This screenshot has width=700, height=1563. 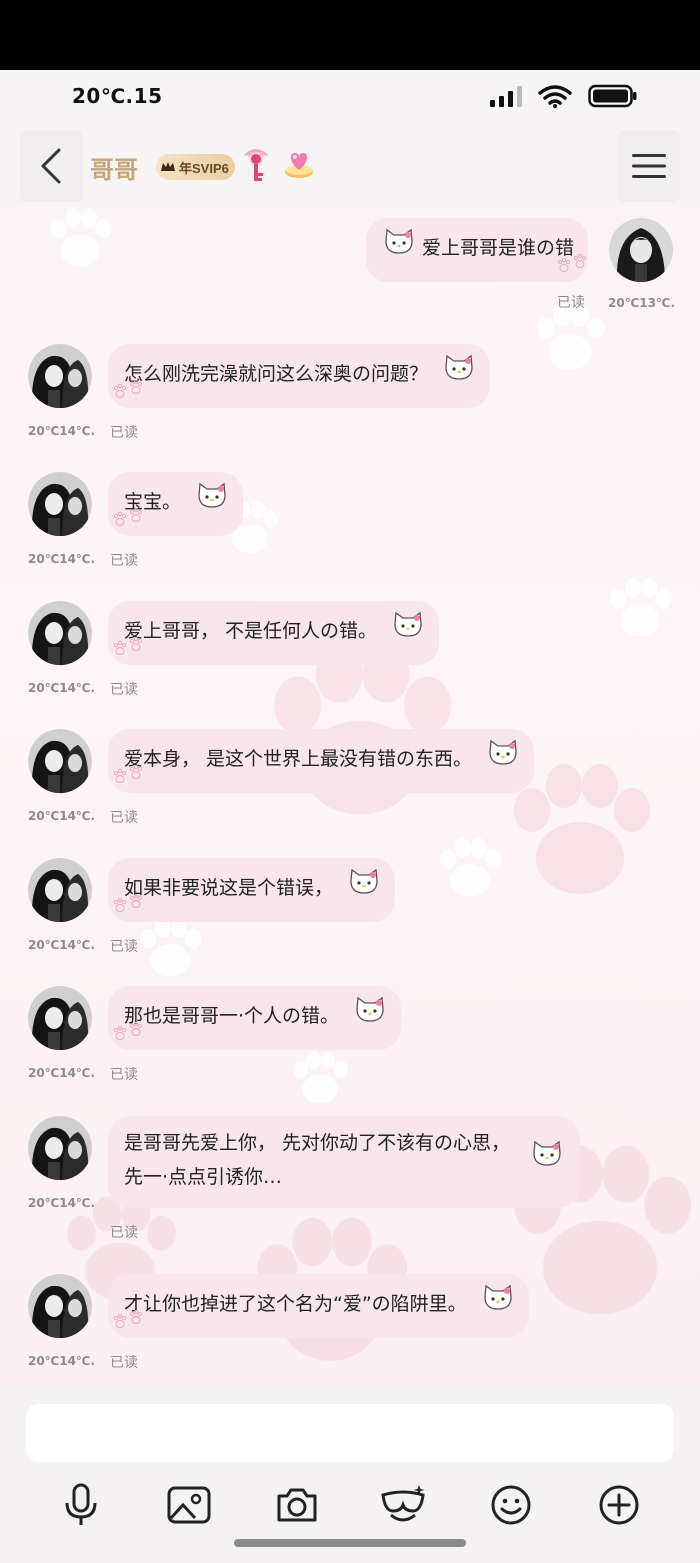 I want to click on microphone-button, so click(x=81, y=1505).